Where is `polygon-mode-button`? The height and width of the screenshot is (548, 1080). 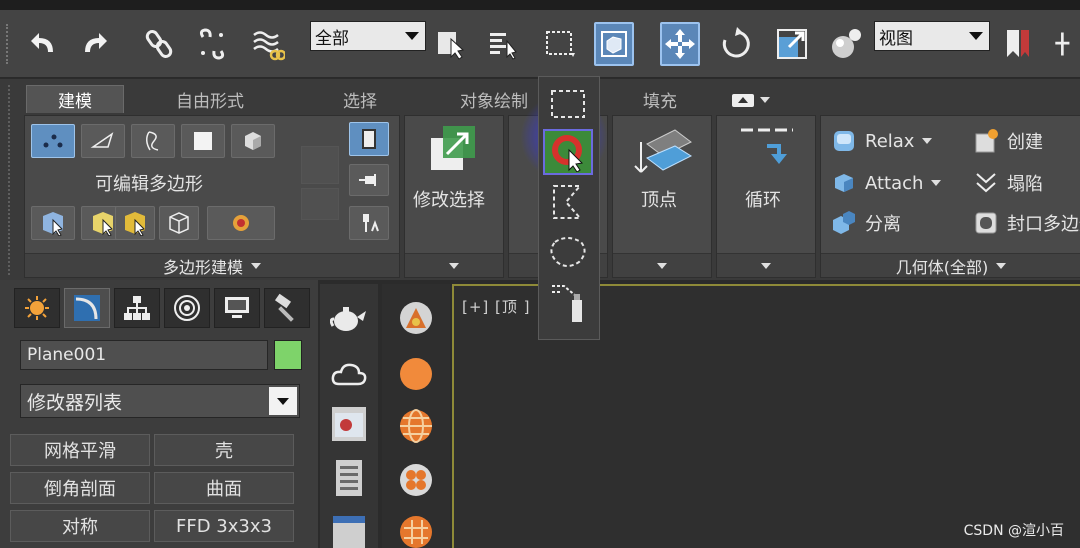
polygon-mode-button is located at coordinates (203, 141).